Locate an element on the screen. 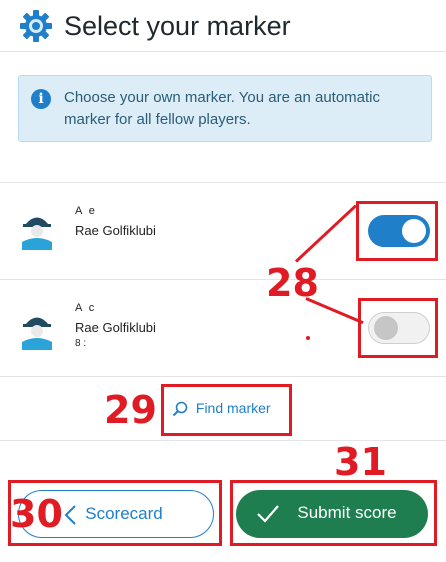 The height and width of the screenshot is (562, 446). header: Select your marker is located at coordinates (223, 26).